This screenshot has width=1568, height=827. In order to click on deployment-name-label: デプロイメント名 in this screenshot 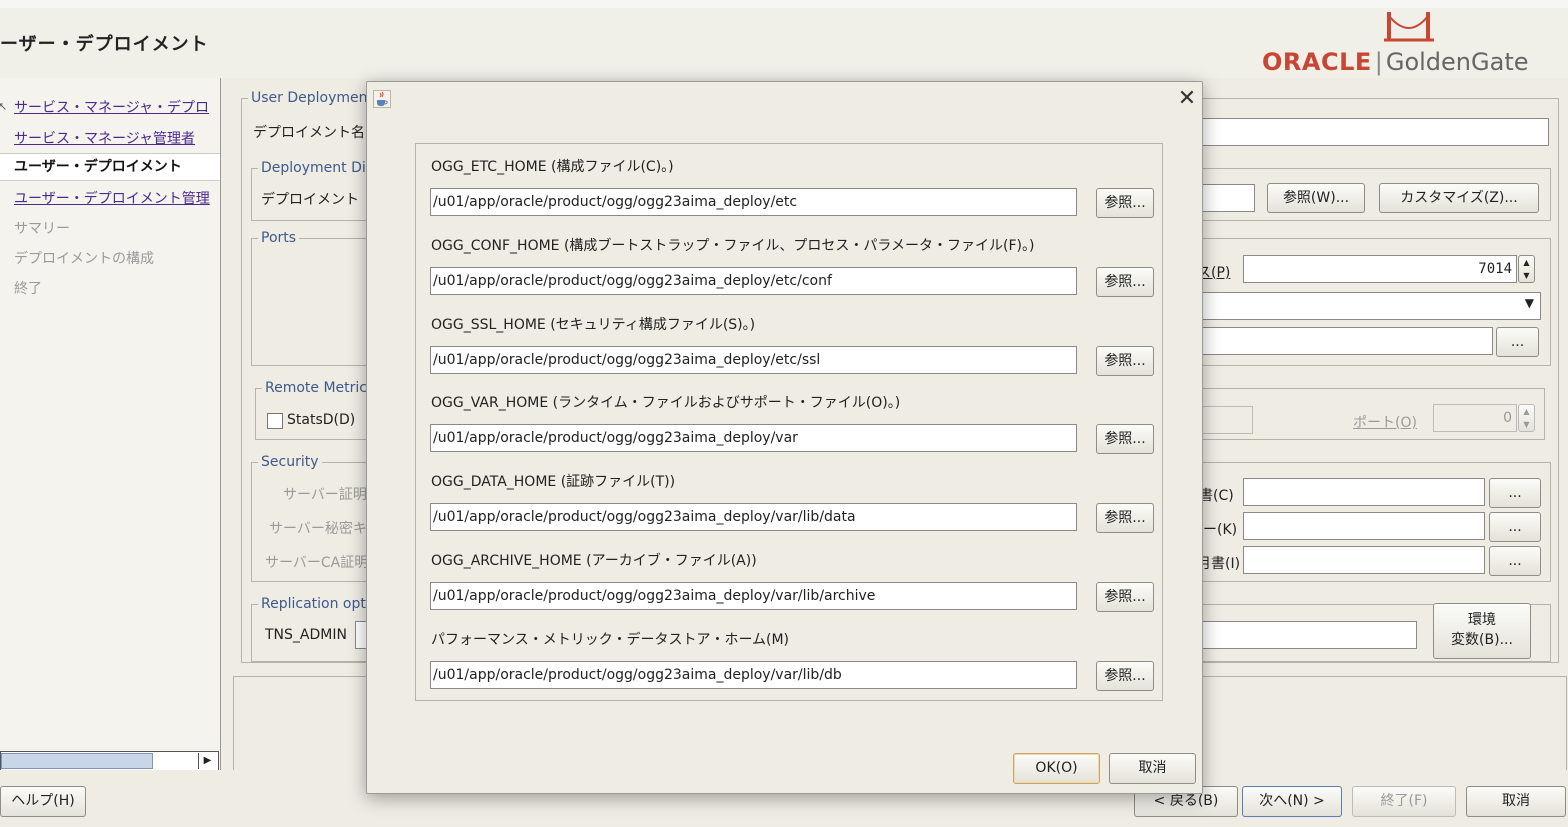, I will do `click(309, 133)`.